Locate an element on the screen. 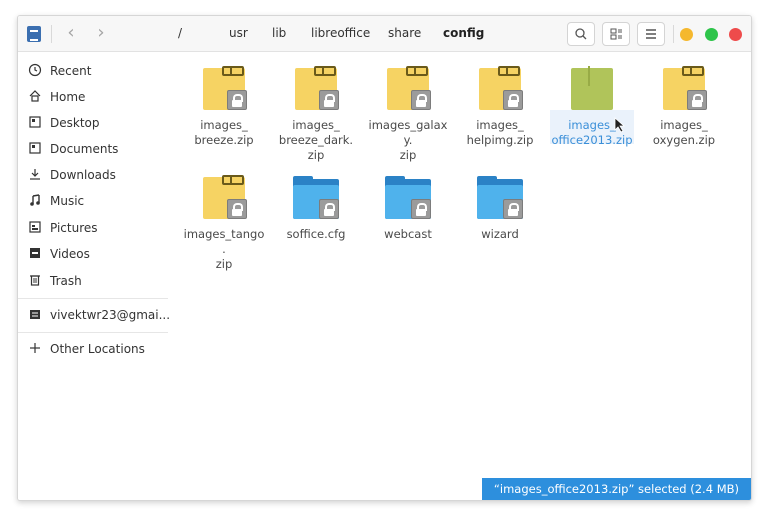 Image resolution: width=768 pixels, height=517 pixels. download-icon is located at coordinates (35, 174).